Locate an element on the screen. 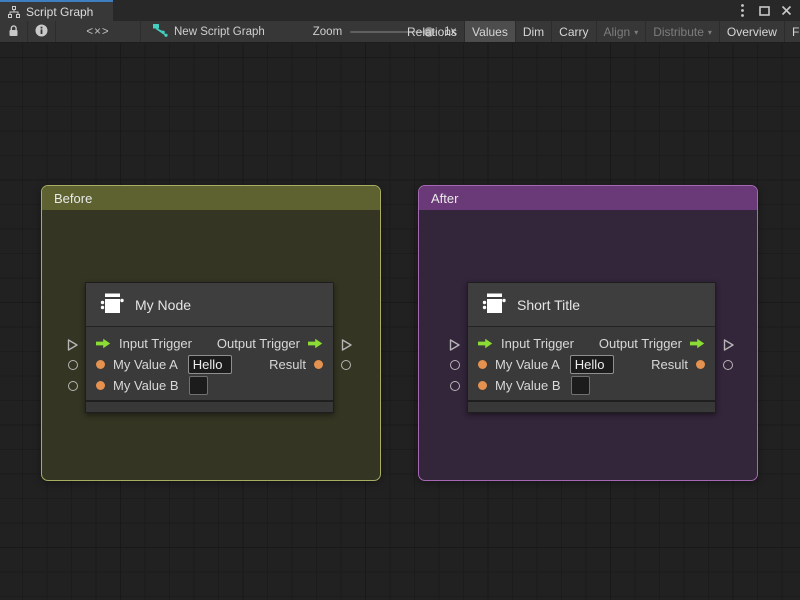 The width and height of the screenshot is (800, 600). lock-button is located at coordinates (14, 31).